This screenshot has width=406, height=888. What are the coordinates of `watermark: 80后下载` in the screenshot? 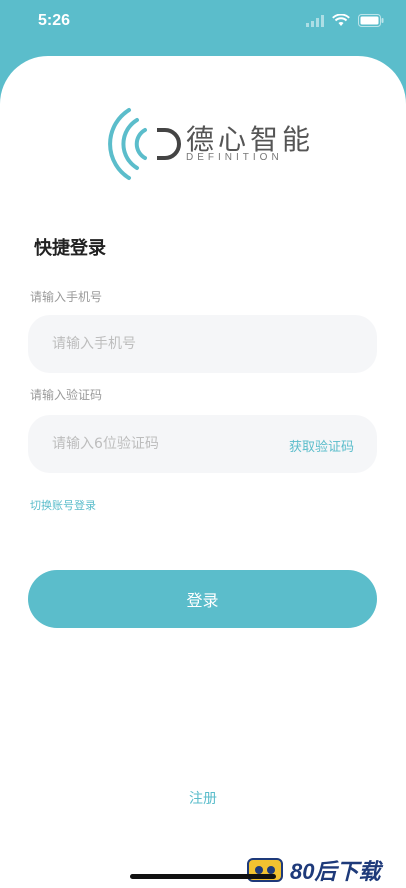 It's located at (326, 870).